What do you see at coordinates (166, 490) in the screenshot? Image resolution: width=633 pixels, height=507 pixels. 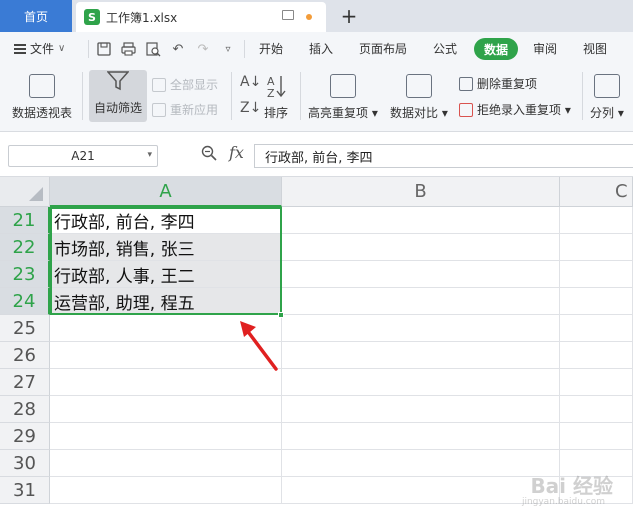 I see `cell-a31` at bounding box center [166, 490].